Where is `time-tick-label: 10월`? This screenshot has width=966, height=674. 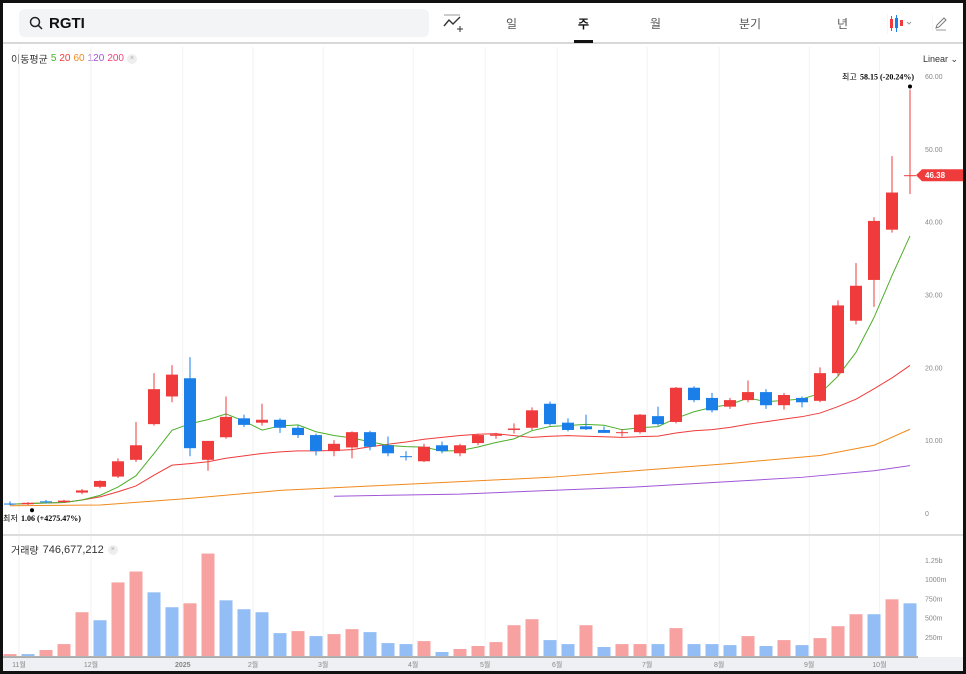 time-tick-label: 10월 is located at coordinates (879, 664).